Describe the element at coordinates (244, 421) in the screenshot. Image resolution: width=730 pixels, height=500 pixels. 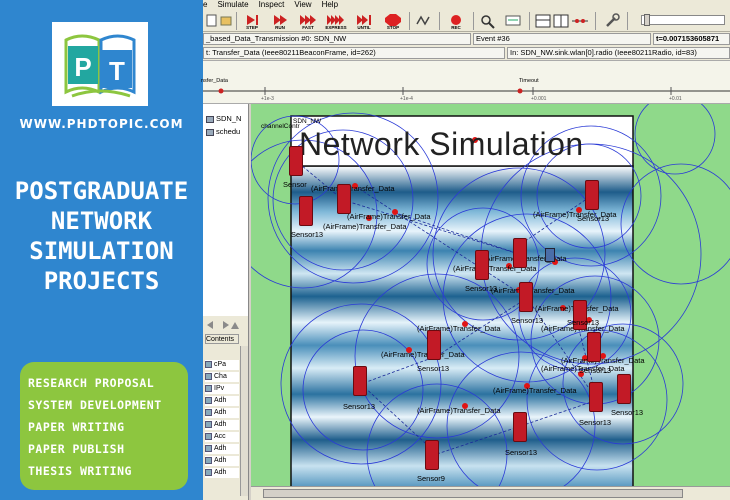
I see `list-scrollbar` at that location.